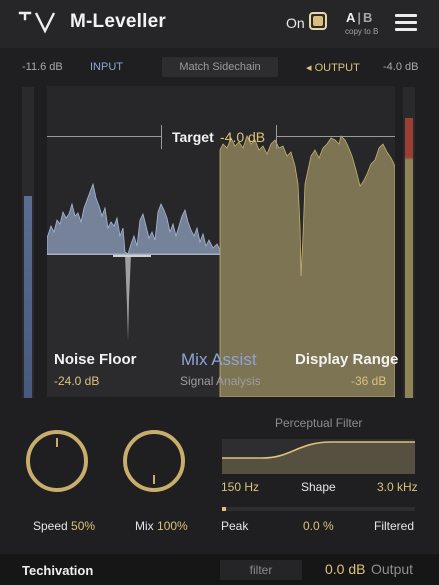 This screenshot has width=439, height=585. I want to click on output-db-readout: -4.0 dB, so click(401, 67).